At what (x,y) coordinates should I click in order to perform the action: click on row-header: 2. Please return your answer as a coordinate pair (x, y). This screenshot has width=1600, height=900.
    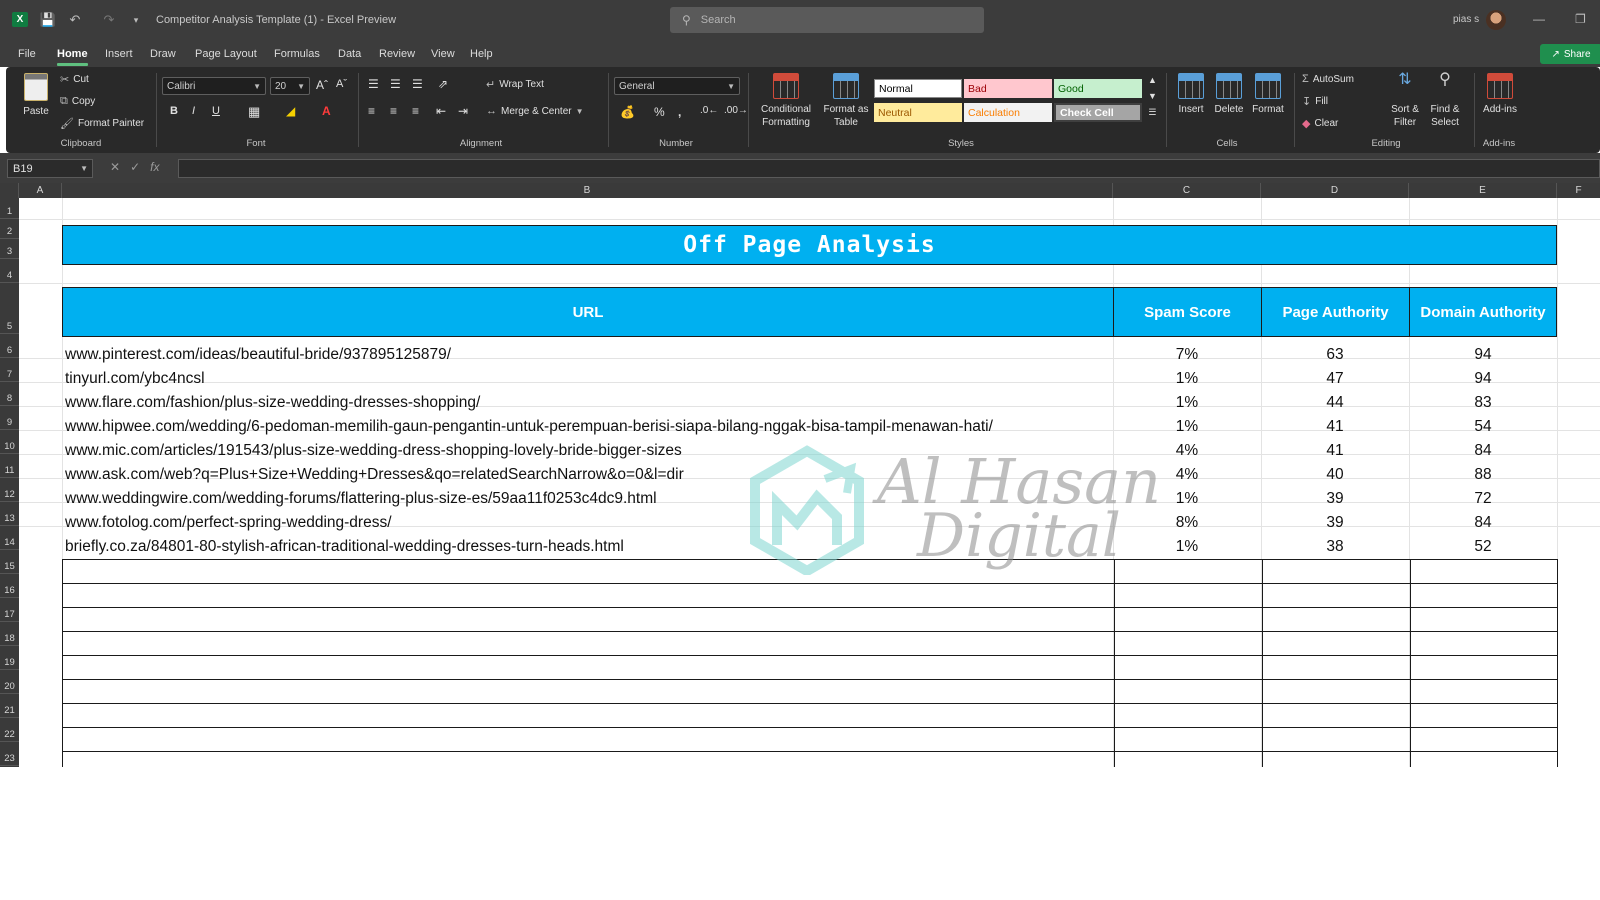
    Looking at the image, I should click on (9, 229).